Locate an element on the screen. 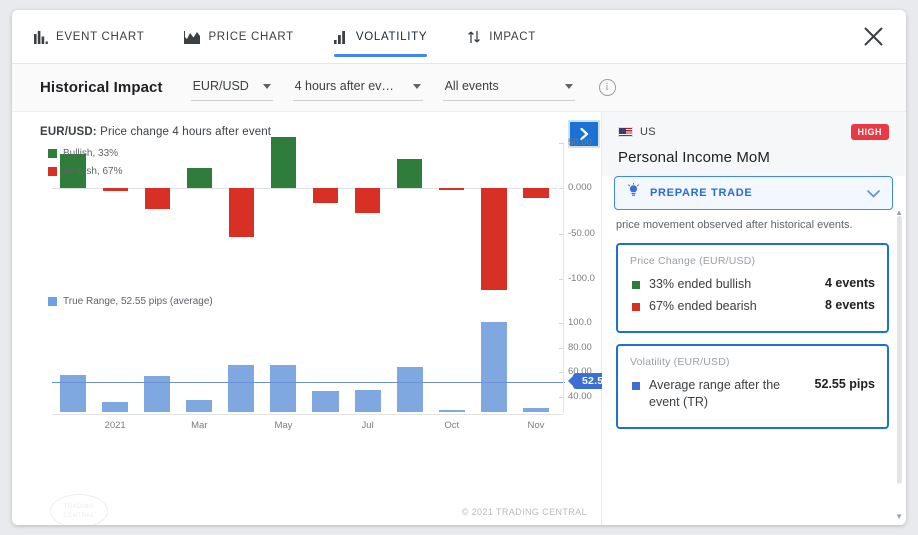  legend-item-bullish: Bullish, 33% is located at coordinates (85, 153).